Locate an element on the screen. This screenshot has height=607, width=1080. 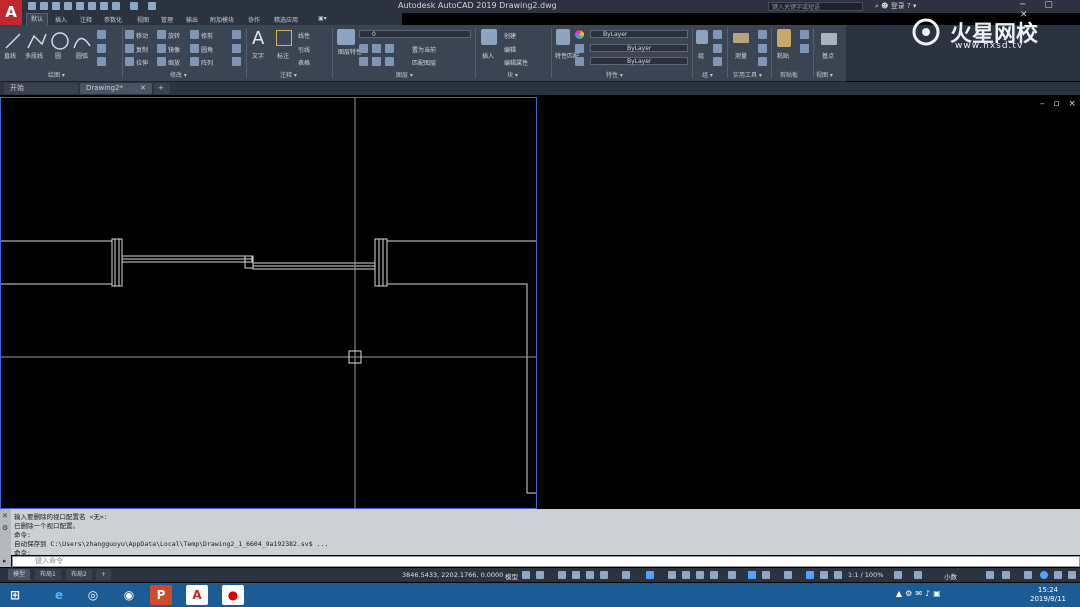
line-button: 直线 is located at coordinates (10, 55).